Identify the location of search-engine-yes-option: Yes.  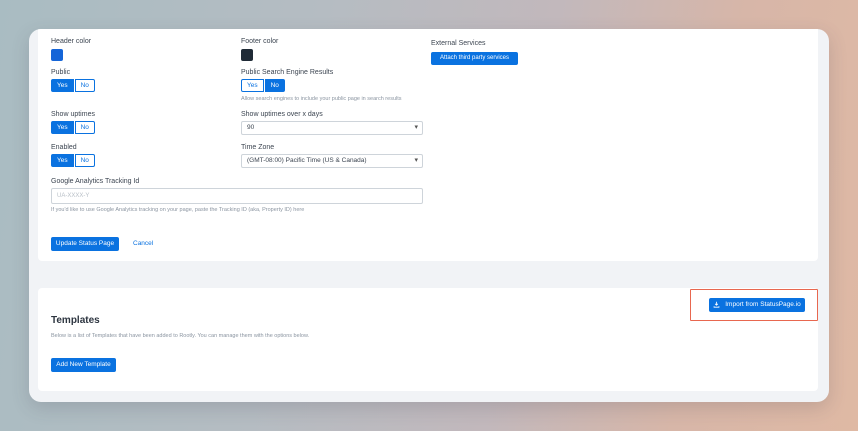
(252, 85).